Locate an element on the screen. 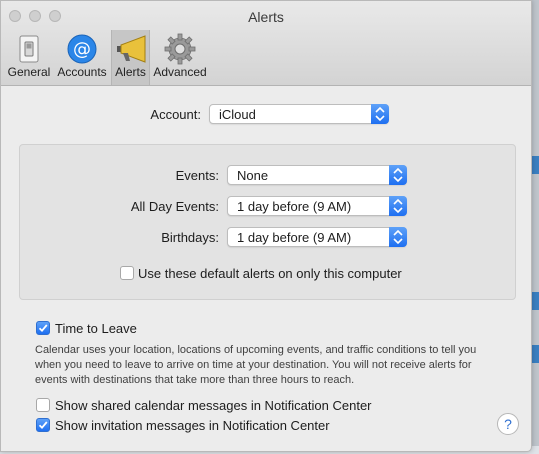  tab-advanced: Advanced is located at coordinates (180, 57).